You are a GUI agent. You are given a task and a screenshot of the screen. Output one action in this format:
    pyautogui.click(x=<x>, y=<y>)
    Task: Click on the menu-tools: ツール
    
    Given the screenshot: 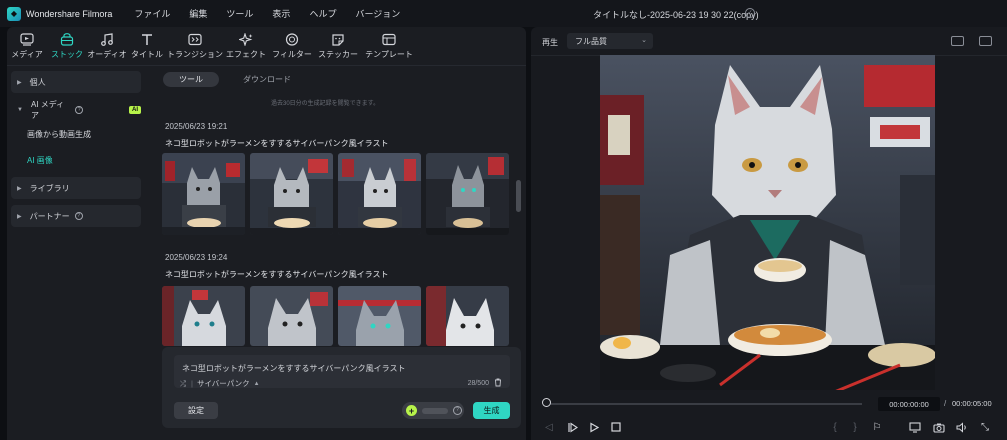 What is the action you would take?
    pyautogui.click(x=239, y=13)
    